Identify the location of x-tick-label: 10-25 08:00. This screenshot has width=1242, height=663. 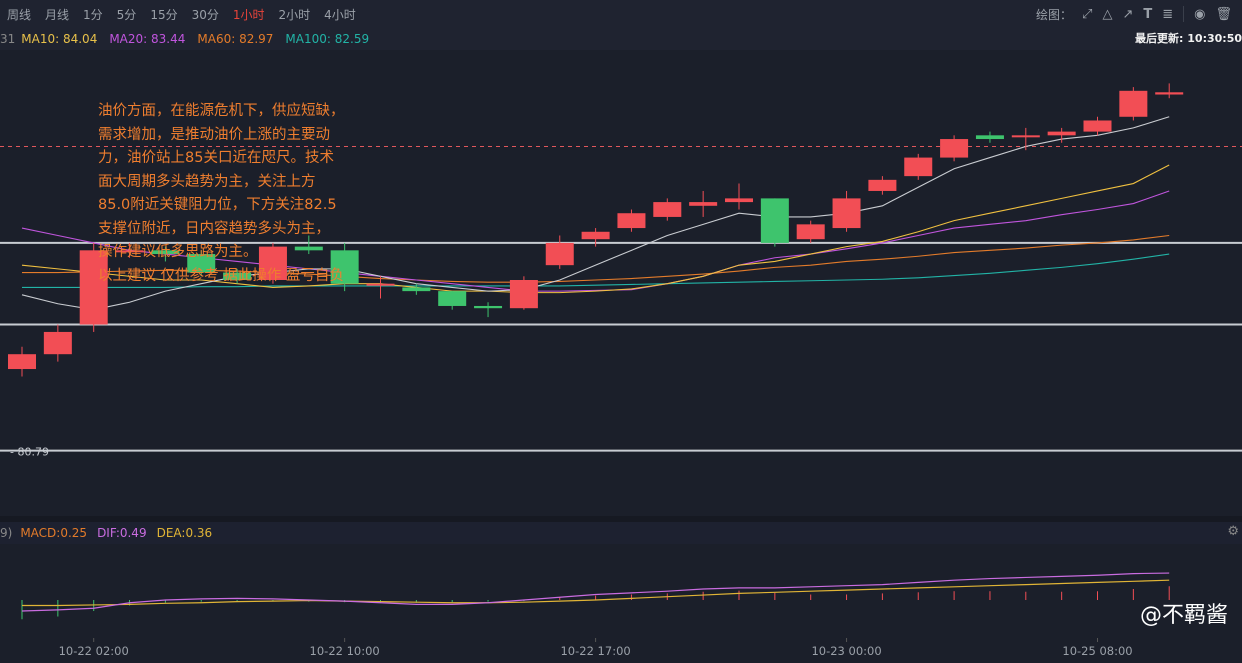
(1097, 651).